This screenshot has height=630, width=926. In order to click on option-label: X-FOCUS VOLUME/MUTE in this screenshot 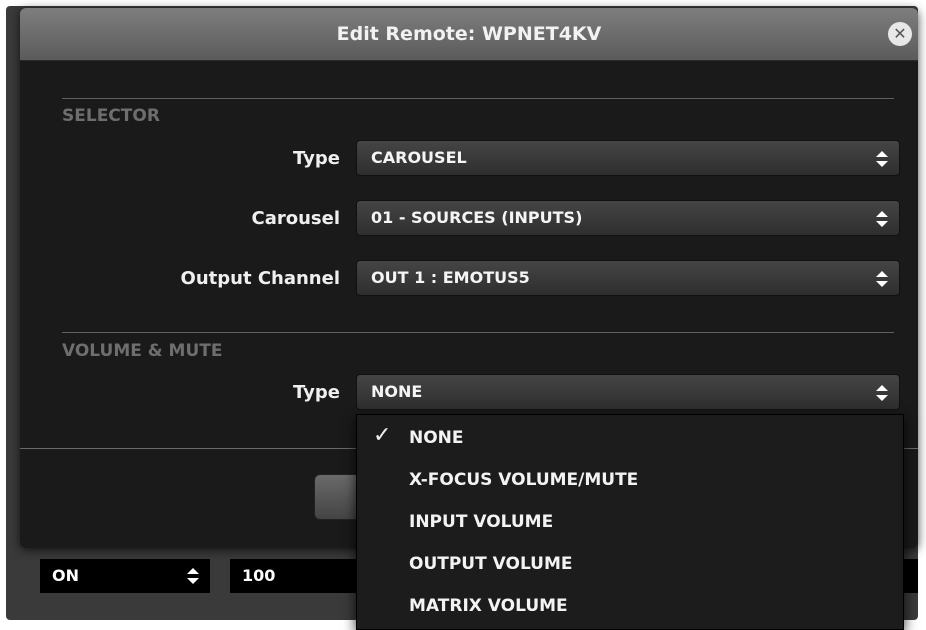, I will do `click(524, 480)`.